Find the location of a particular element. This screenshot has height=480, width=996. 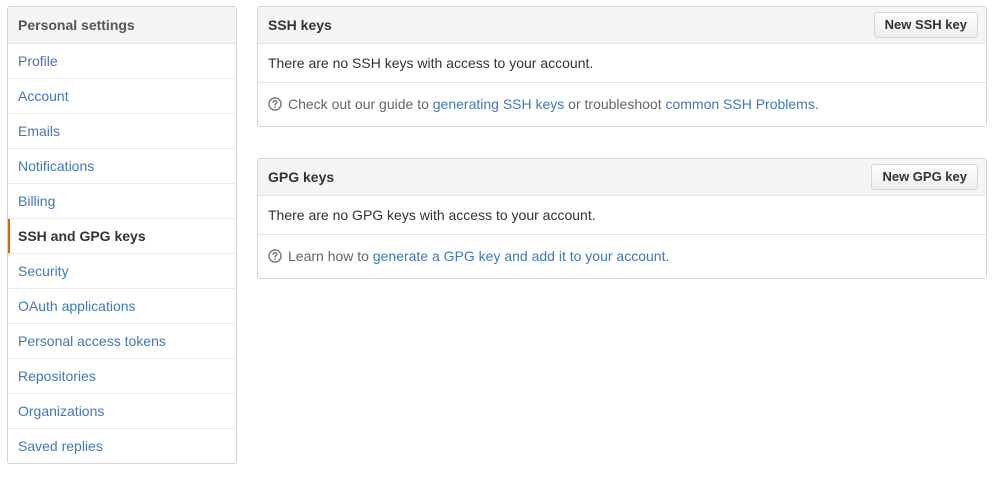

generating-ssh-keys-link: generating SSH keys is located at coordinates (499, 104).